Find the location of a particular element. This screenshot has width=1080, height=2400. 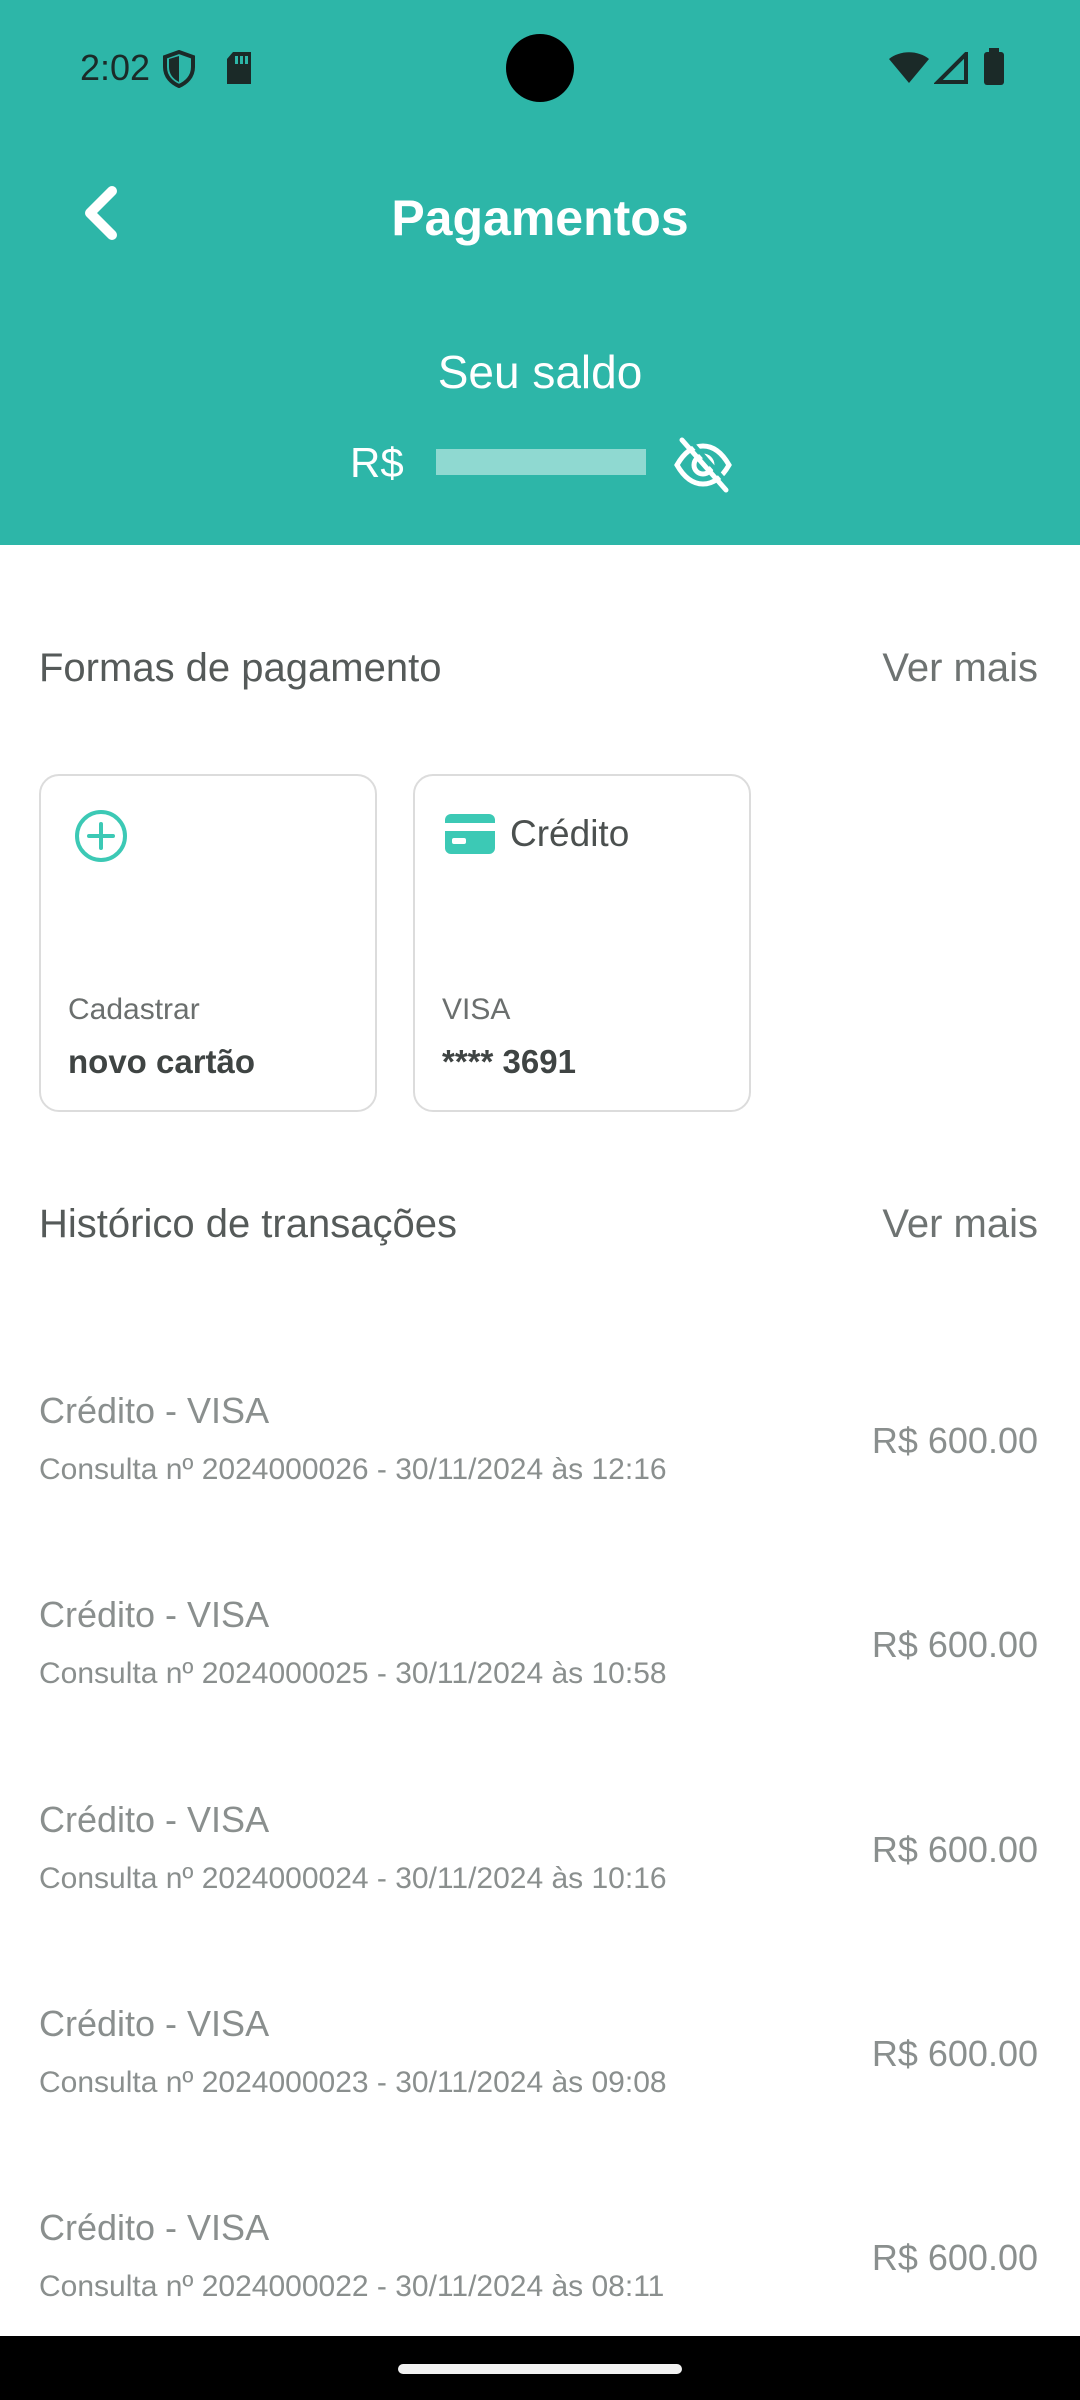

shield-icon is located at coordinates (179, 71).